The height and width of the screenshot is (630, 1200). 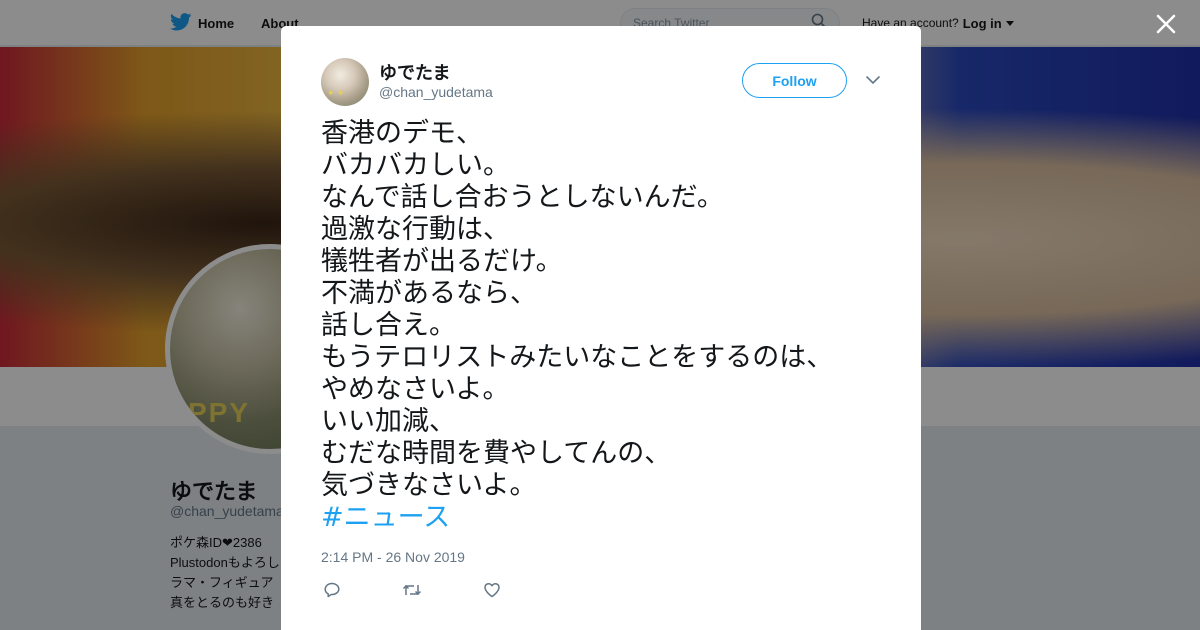 I want to click on follow-button: Follow, so click(x=794, y=80).